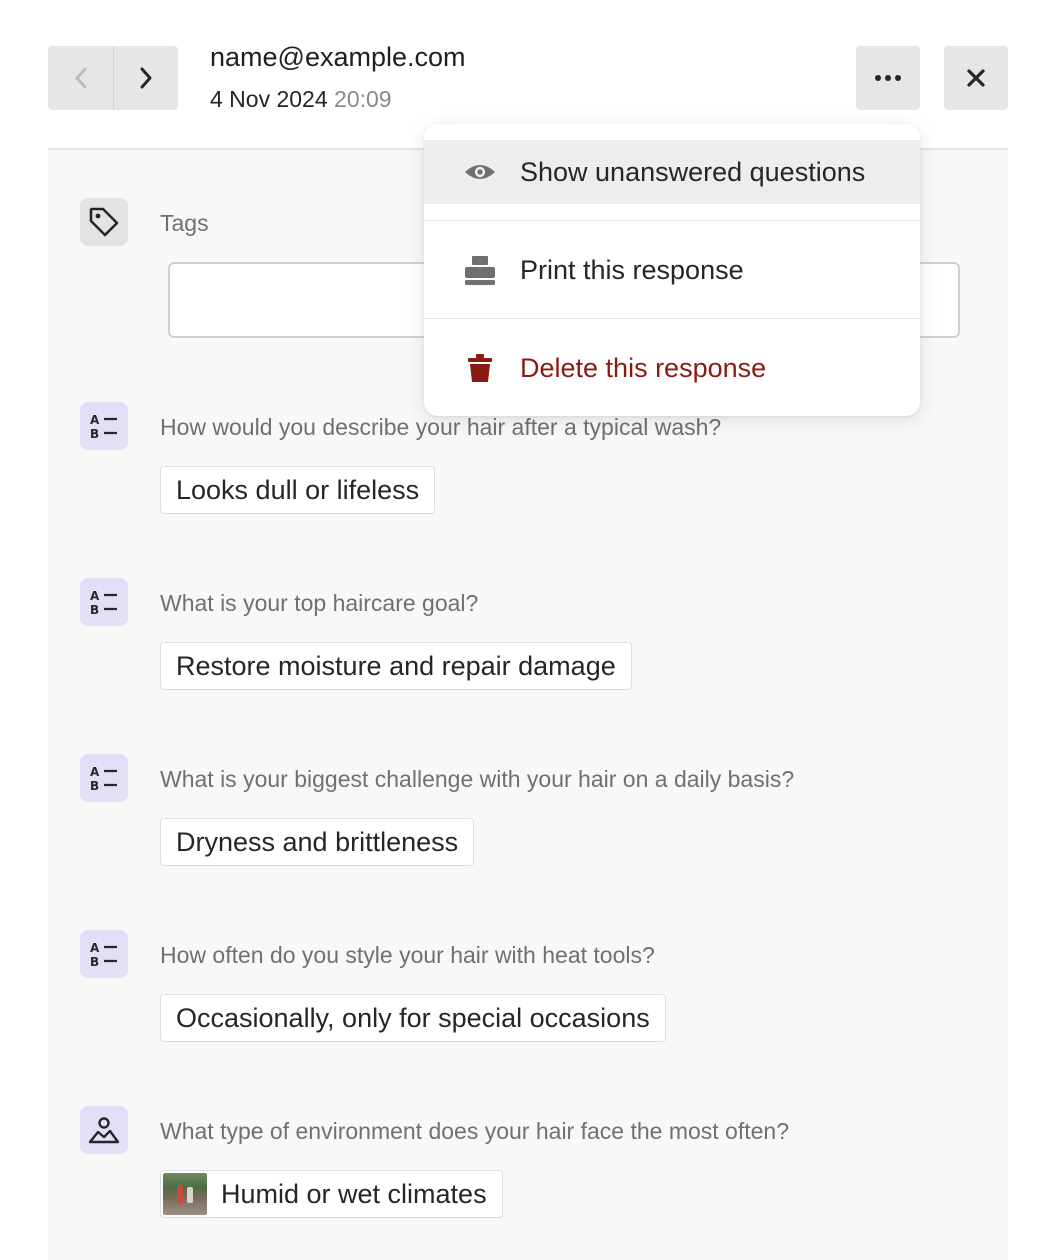 This screenshot has height=1260, width=1052. Describe the element at coordinates (104, 1130) in the screenshot. I see `picture-choice-icon` at that location.